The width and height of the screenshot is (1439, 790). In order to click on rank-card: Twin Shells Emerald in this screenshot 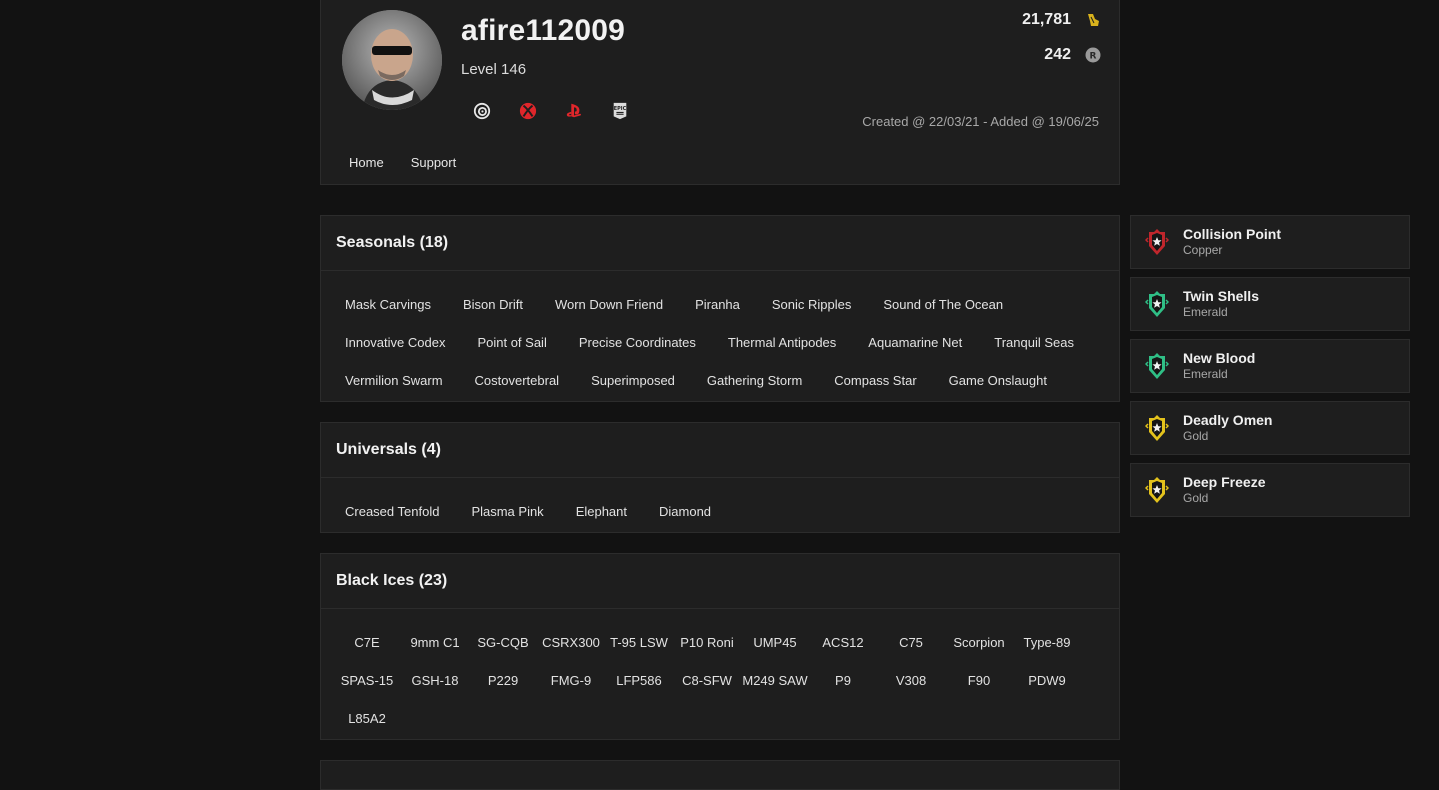, I will do `click(1270, 304)`.